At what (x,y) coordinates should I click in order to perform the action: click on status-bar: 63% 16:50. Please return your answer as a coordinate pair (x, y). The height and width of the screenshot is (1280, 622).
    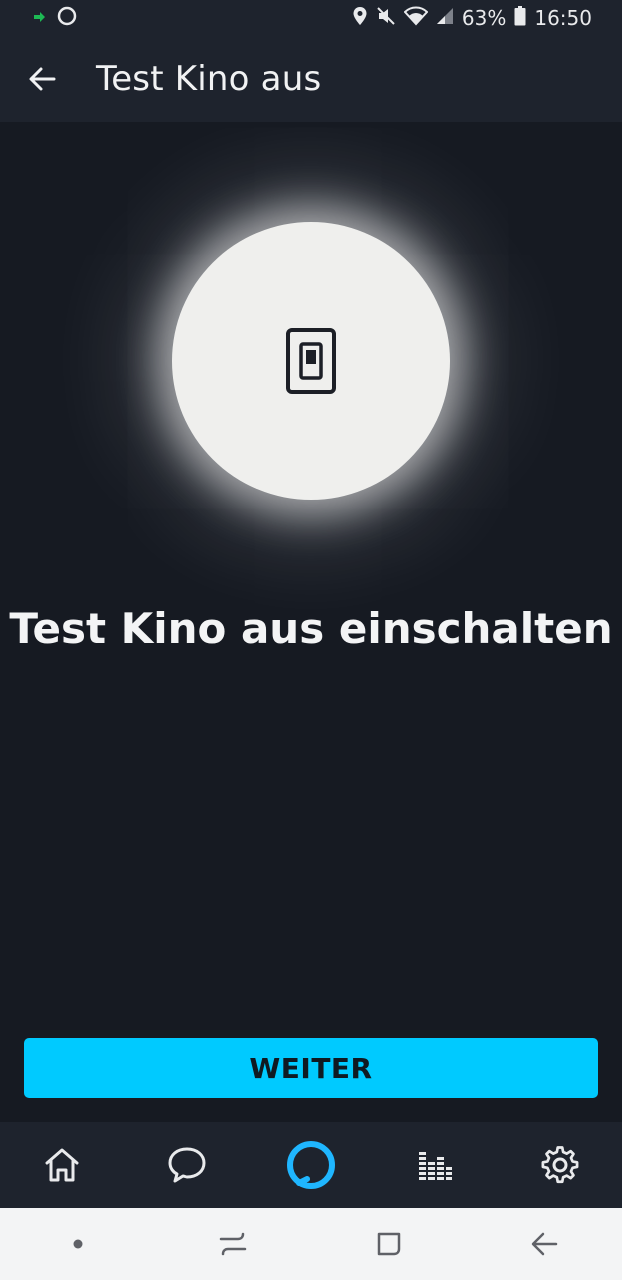
    Looking at the image, I should click on (311, 18).